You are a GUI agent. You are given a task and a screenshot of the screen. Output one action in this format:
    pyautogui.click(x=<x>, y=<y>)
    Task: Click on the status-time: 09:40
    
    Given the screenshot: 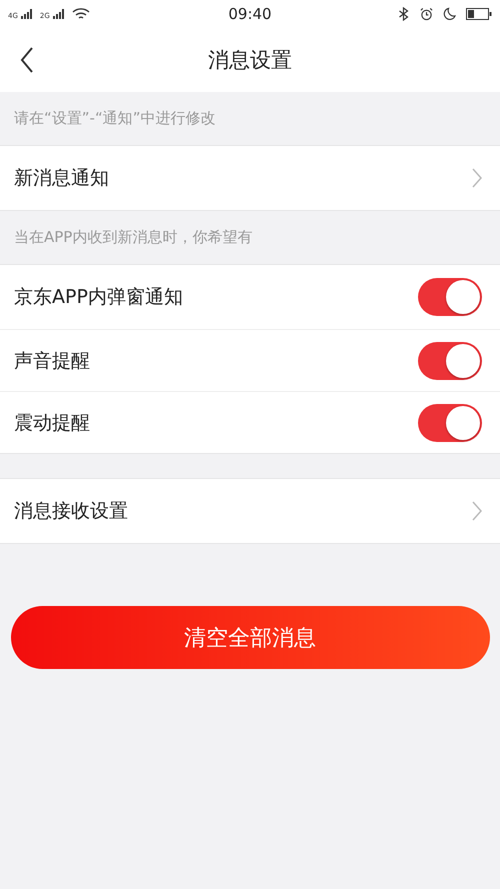 What is the action you would take?
    pyautogui.click(x=250, y=14)
    